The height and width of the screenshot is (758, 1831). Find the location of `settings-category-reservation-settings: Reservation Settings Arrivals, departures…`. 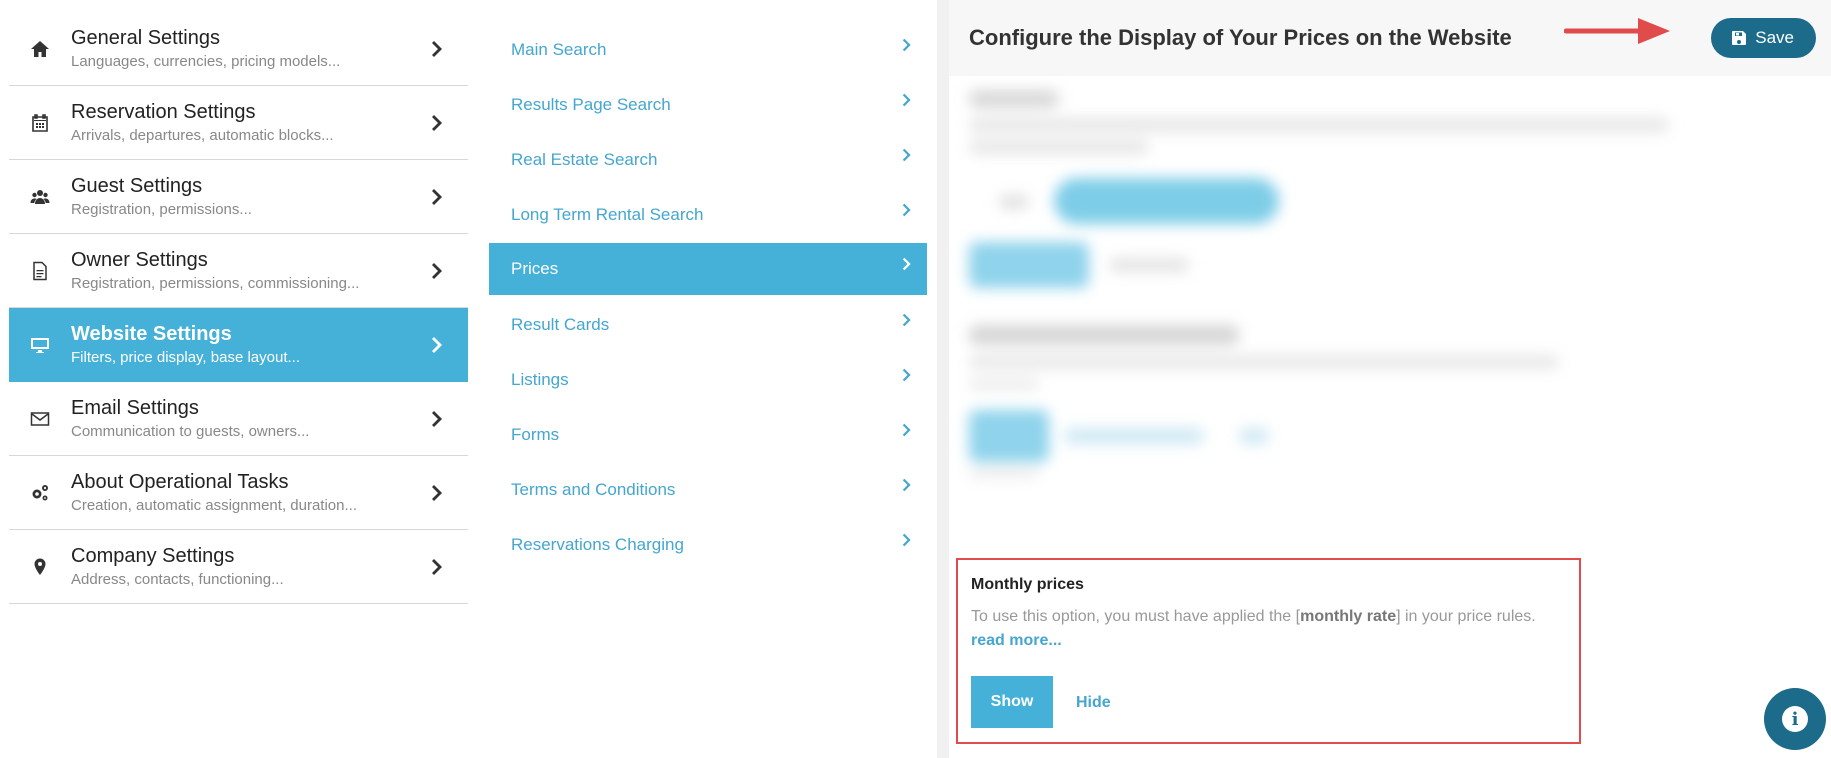

settings-category-reservation-settings: Reservation Settings Arrivals, departures… is located at coordinates (238, 123).